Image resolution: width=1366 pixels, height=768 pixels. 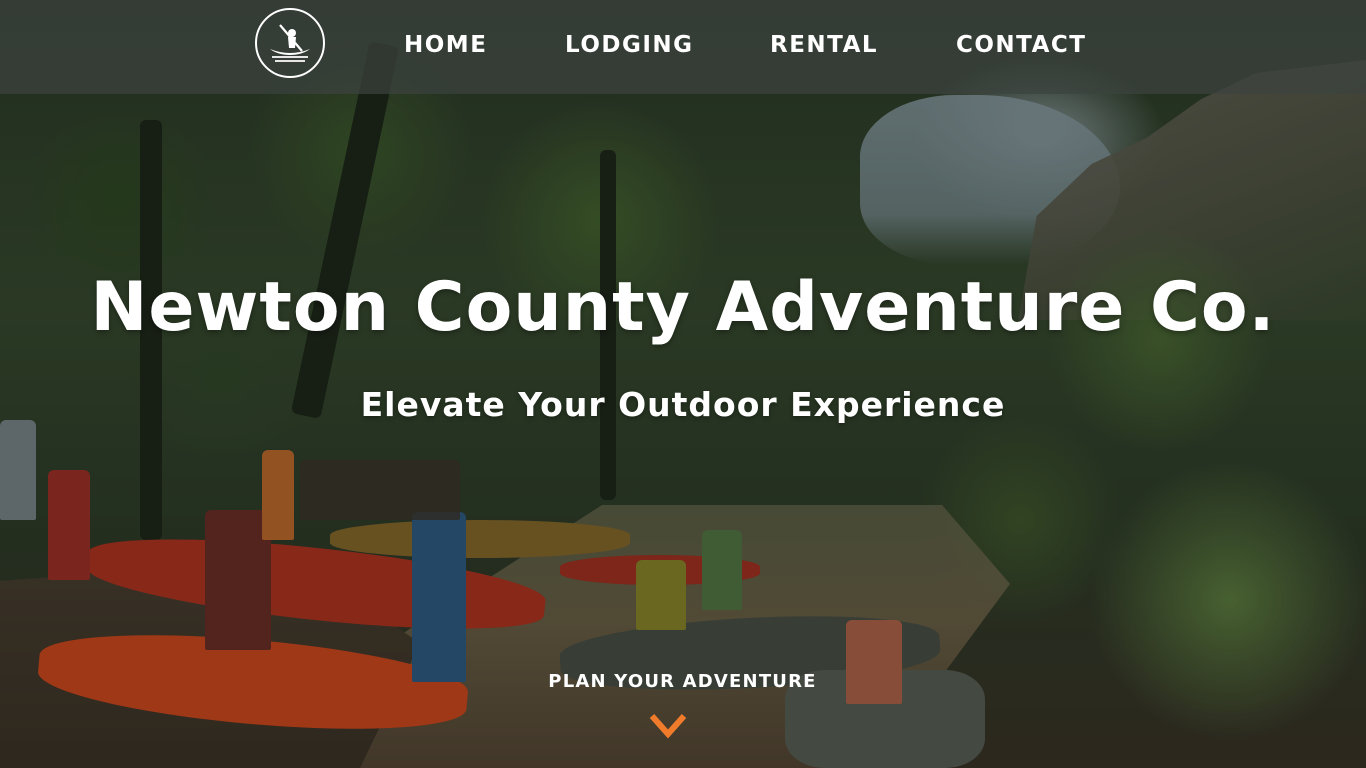 What do you see at coordinates (682, 713) in the screenshot?
I see `plan-adventure-button: PLAN YOUR ADVENTURE` at bounding box center [682, 713].